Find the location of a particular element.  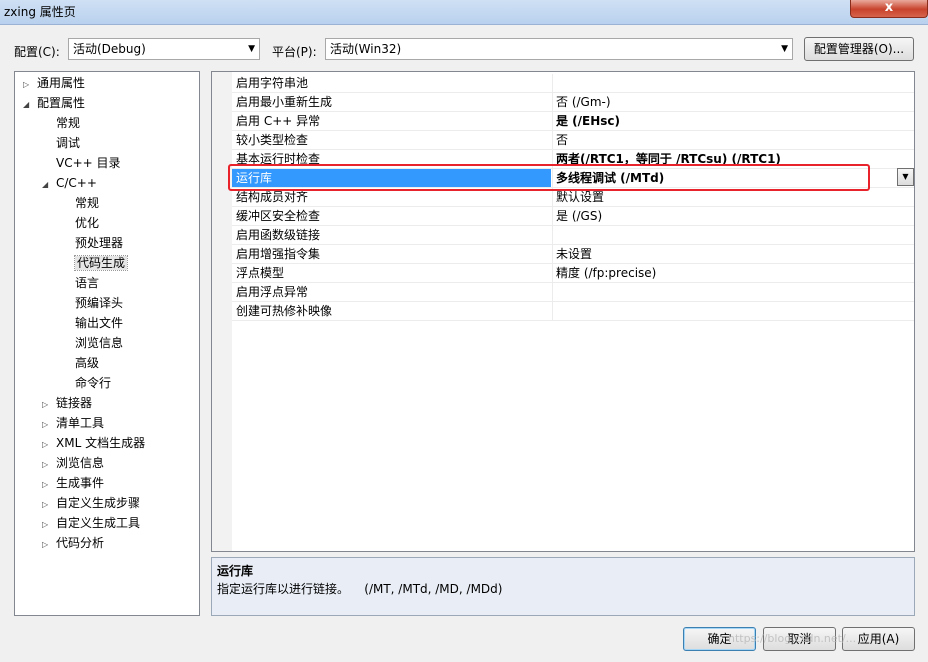

property-name: 较小类型检查 is located at coordinates (272, 140).